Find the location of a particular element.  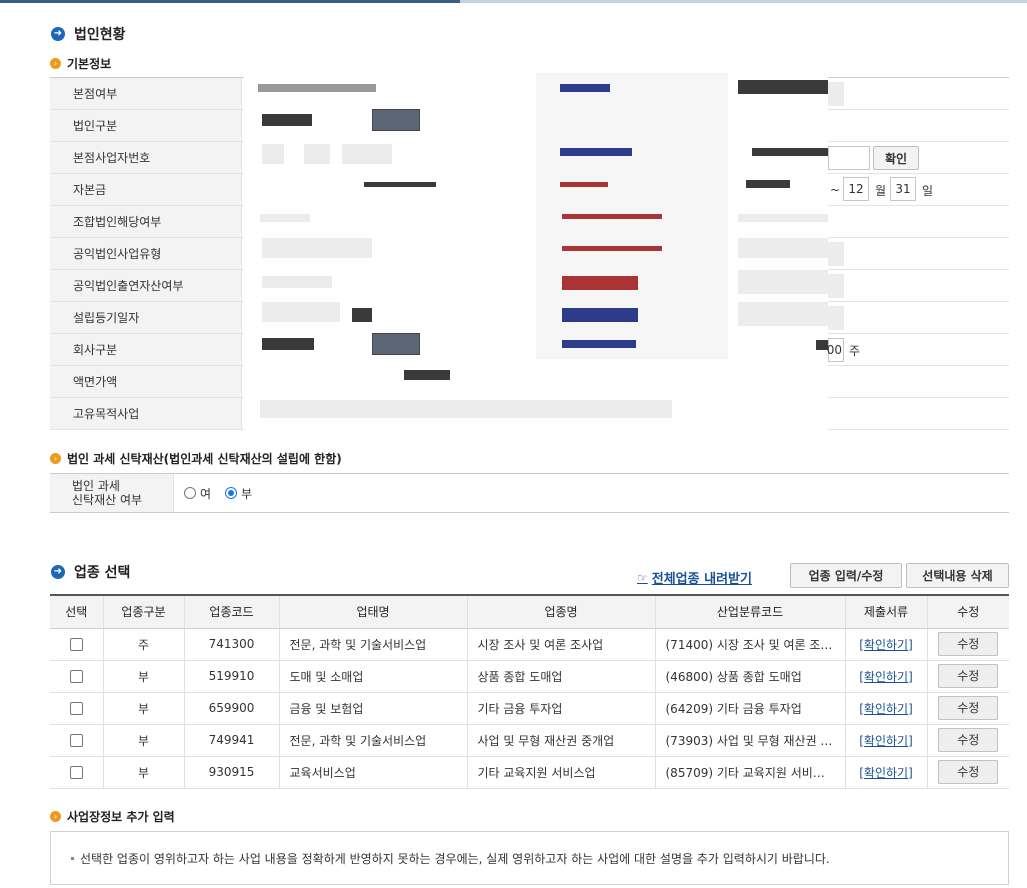

shares-field: 00 is located at coordinates (835, 350).